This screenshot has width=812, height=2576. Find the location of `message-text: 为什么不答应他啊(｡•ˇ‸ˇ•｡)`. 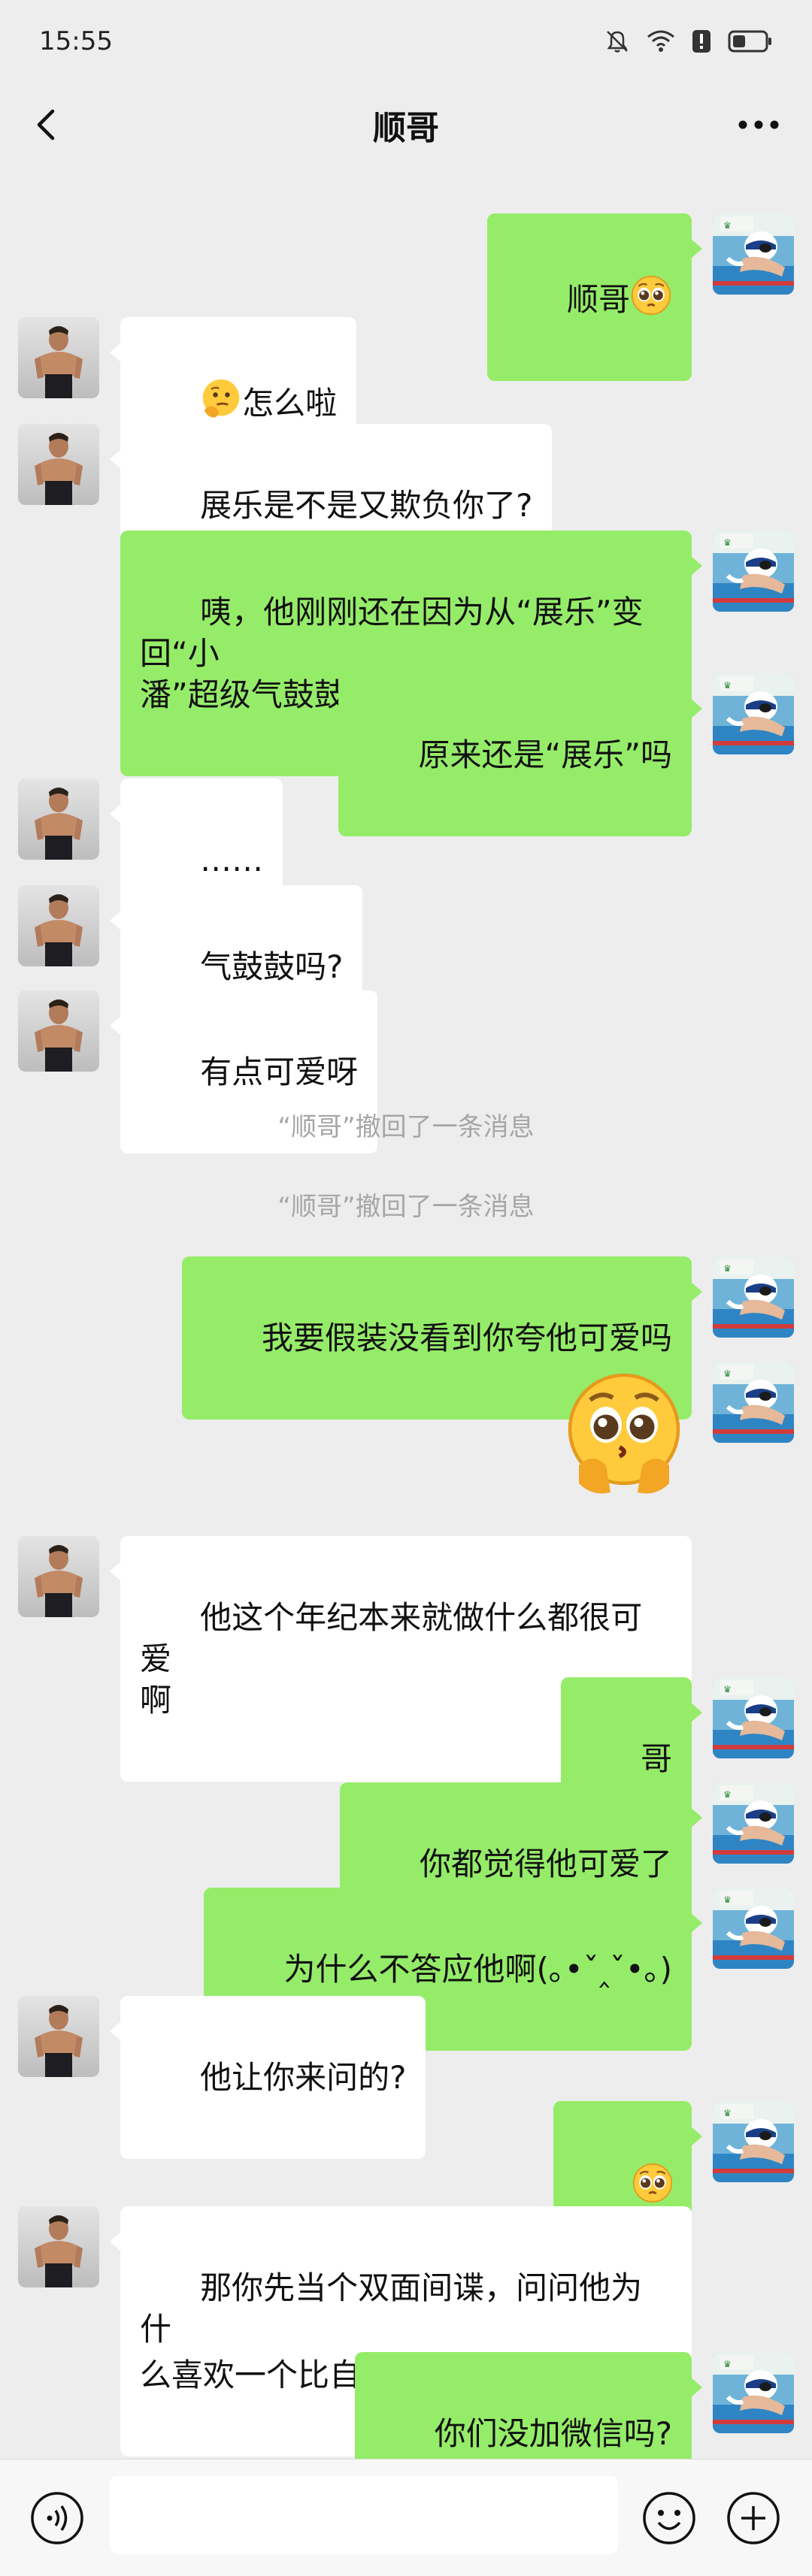

message-text: 为什么不答应他啊(｡•ˇ‸ˇ•｡) is located at coordinates (477, 1969).